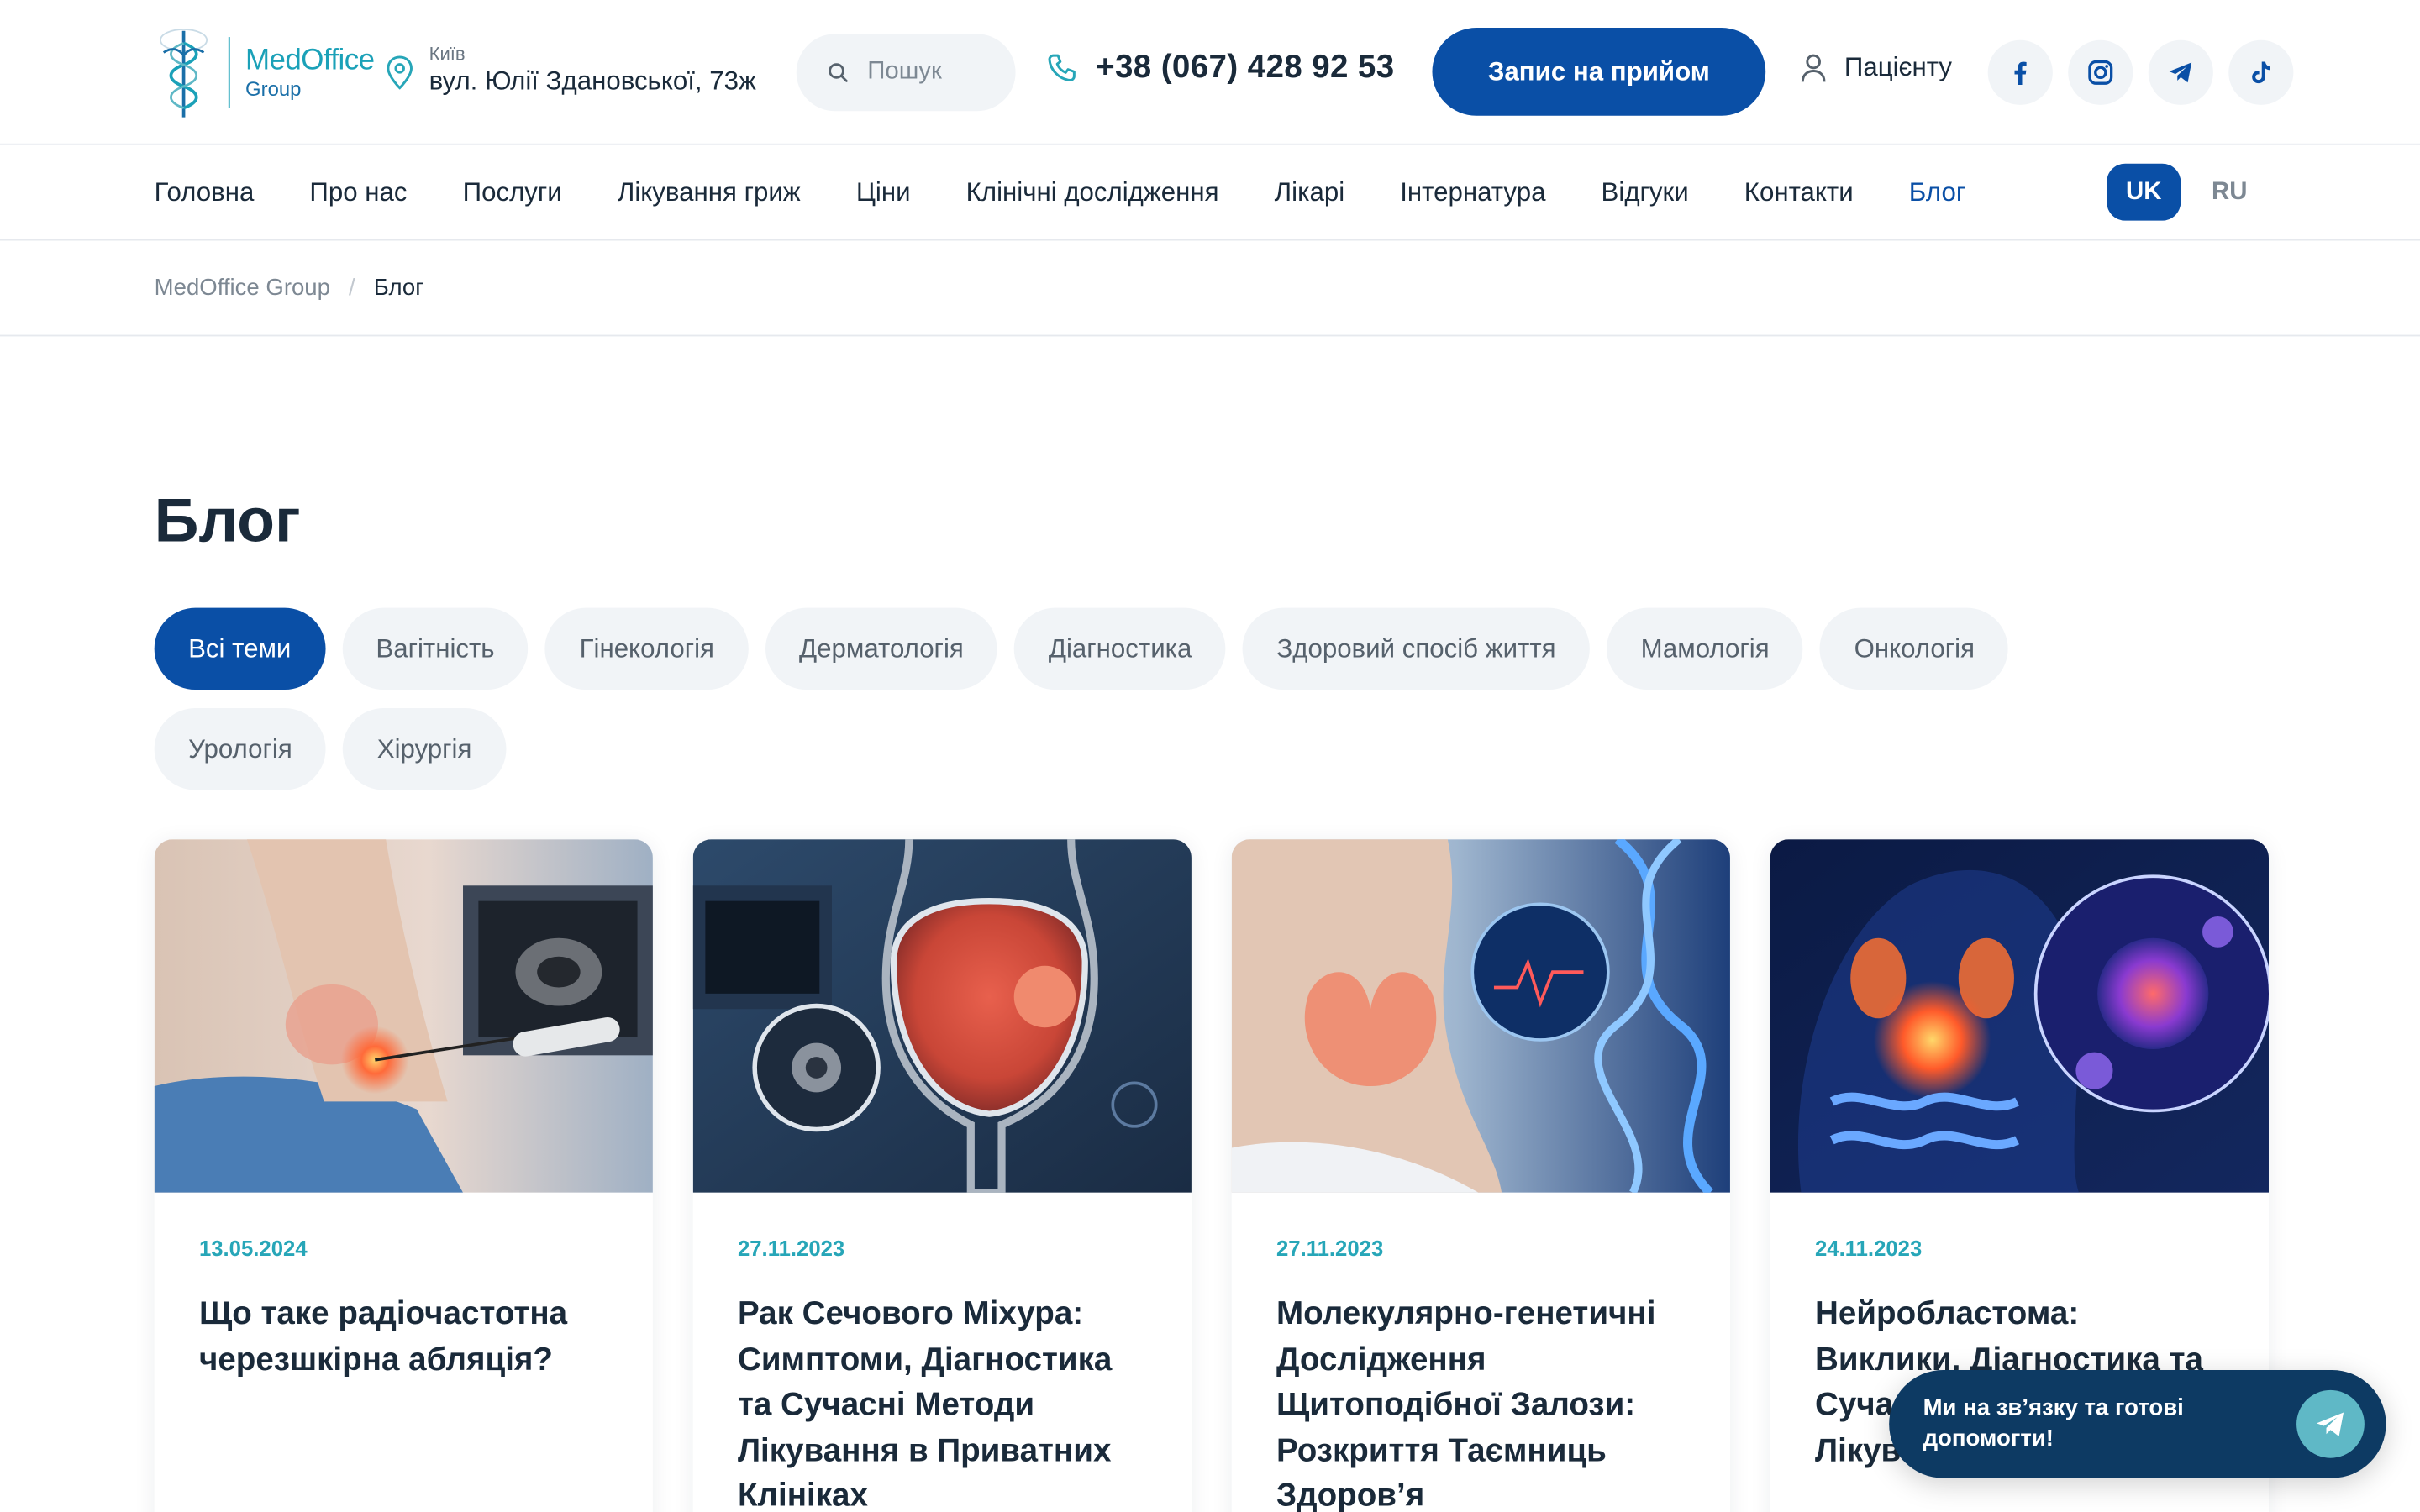  What do you see at coordinates (404, 1016) in the screenshot?
I see `card-image-thyroid-ablation` at bounding box center [404, 1016].